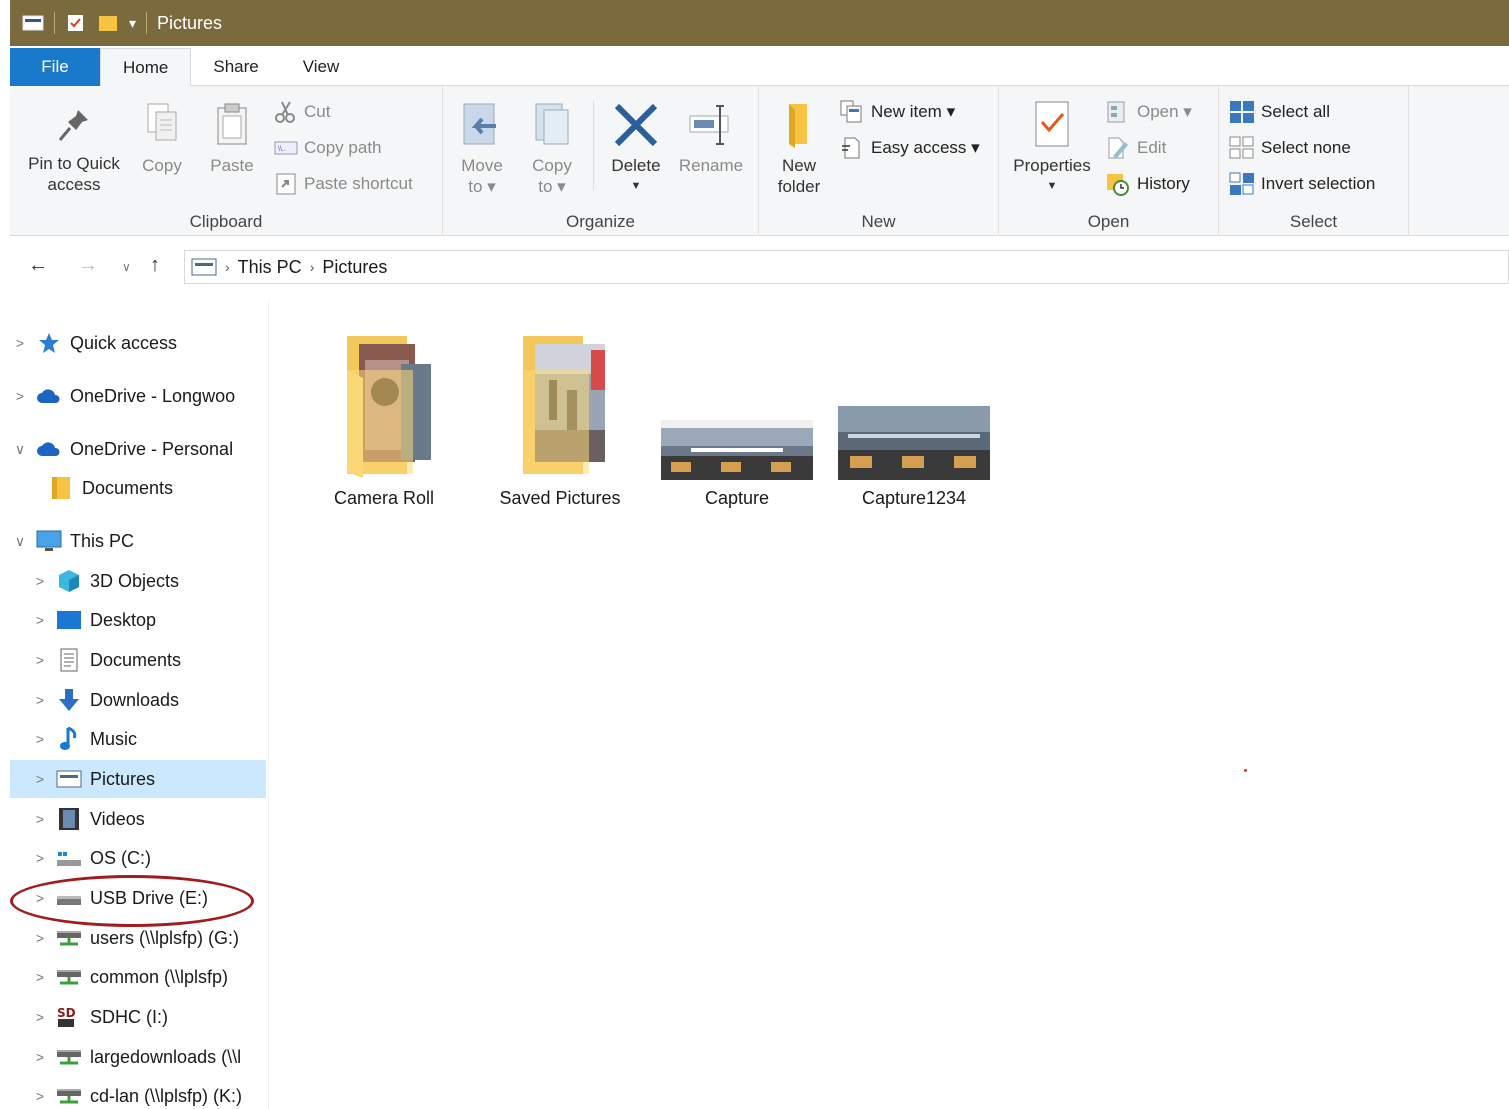 The image size is (1509, 1109). What do you see at coordinates (138, 977) in the screenshot?
I see `nav-common: > common (\\lplsfp)` at bounding box center [138, 977].